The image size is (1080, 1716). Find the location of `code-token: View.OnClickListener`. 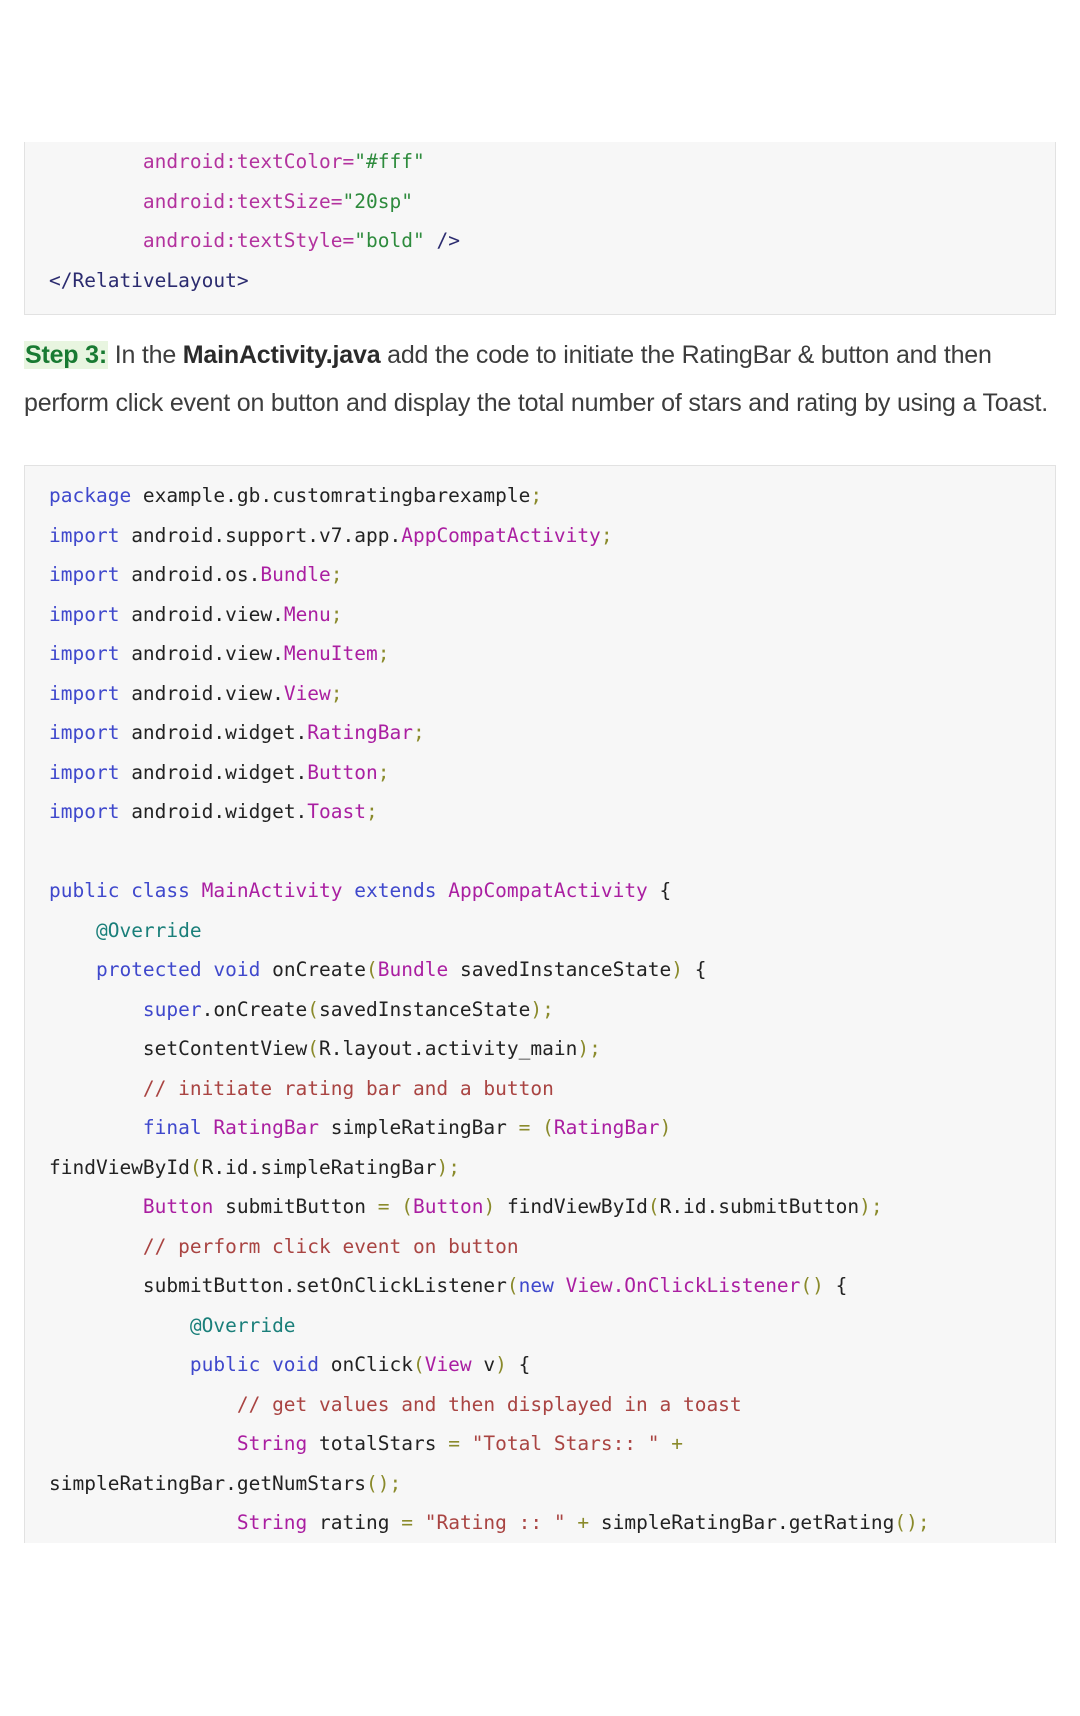

code-token: View.OnClickListener is located at coordinates (683, 1285).